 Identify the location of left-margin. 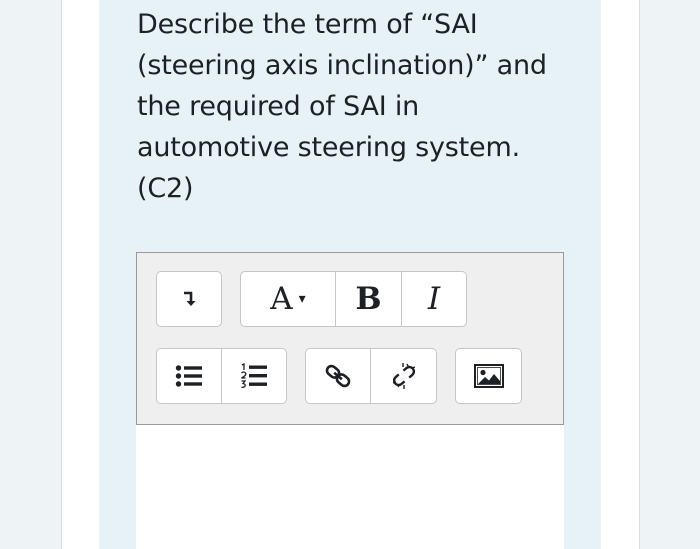
(31, 274).